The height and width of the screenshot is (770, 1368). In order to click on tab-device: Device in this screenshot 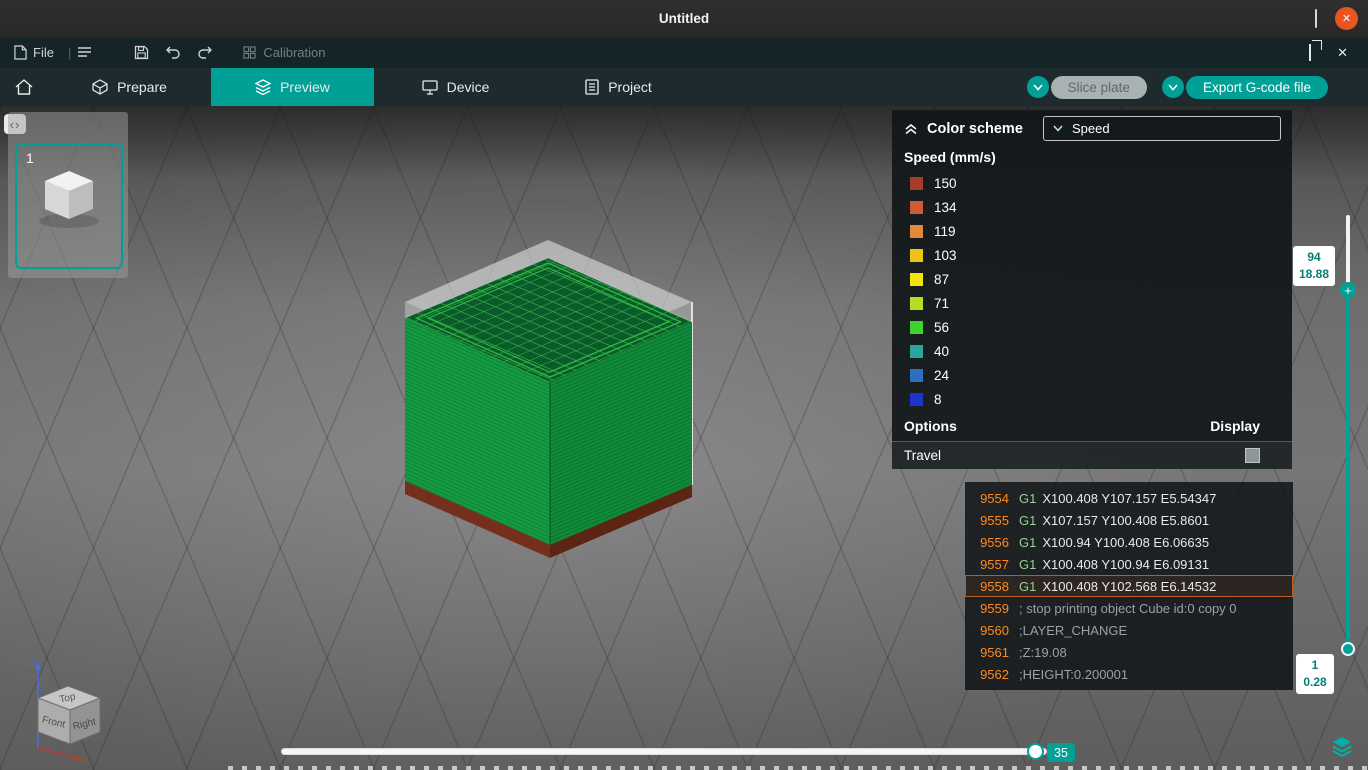, I will do `click(455, 87)`.